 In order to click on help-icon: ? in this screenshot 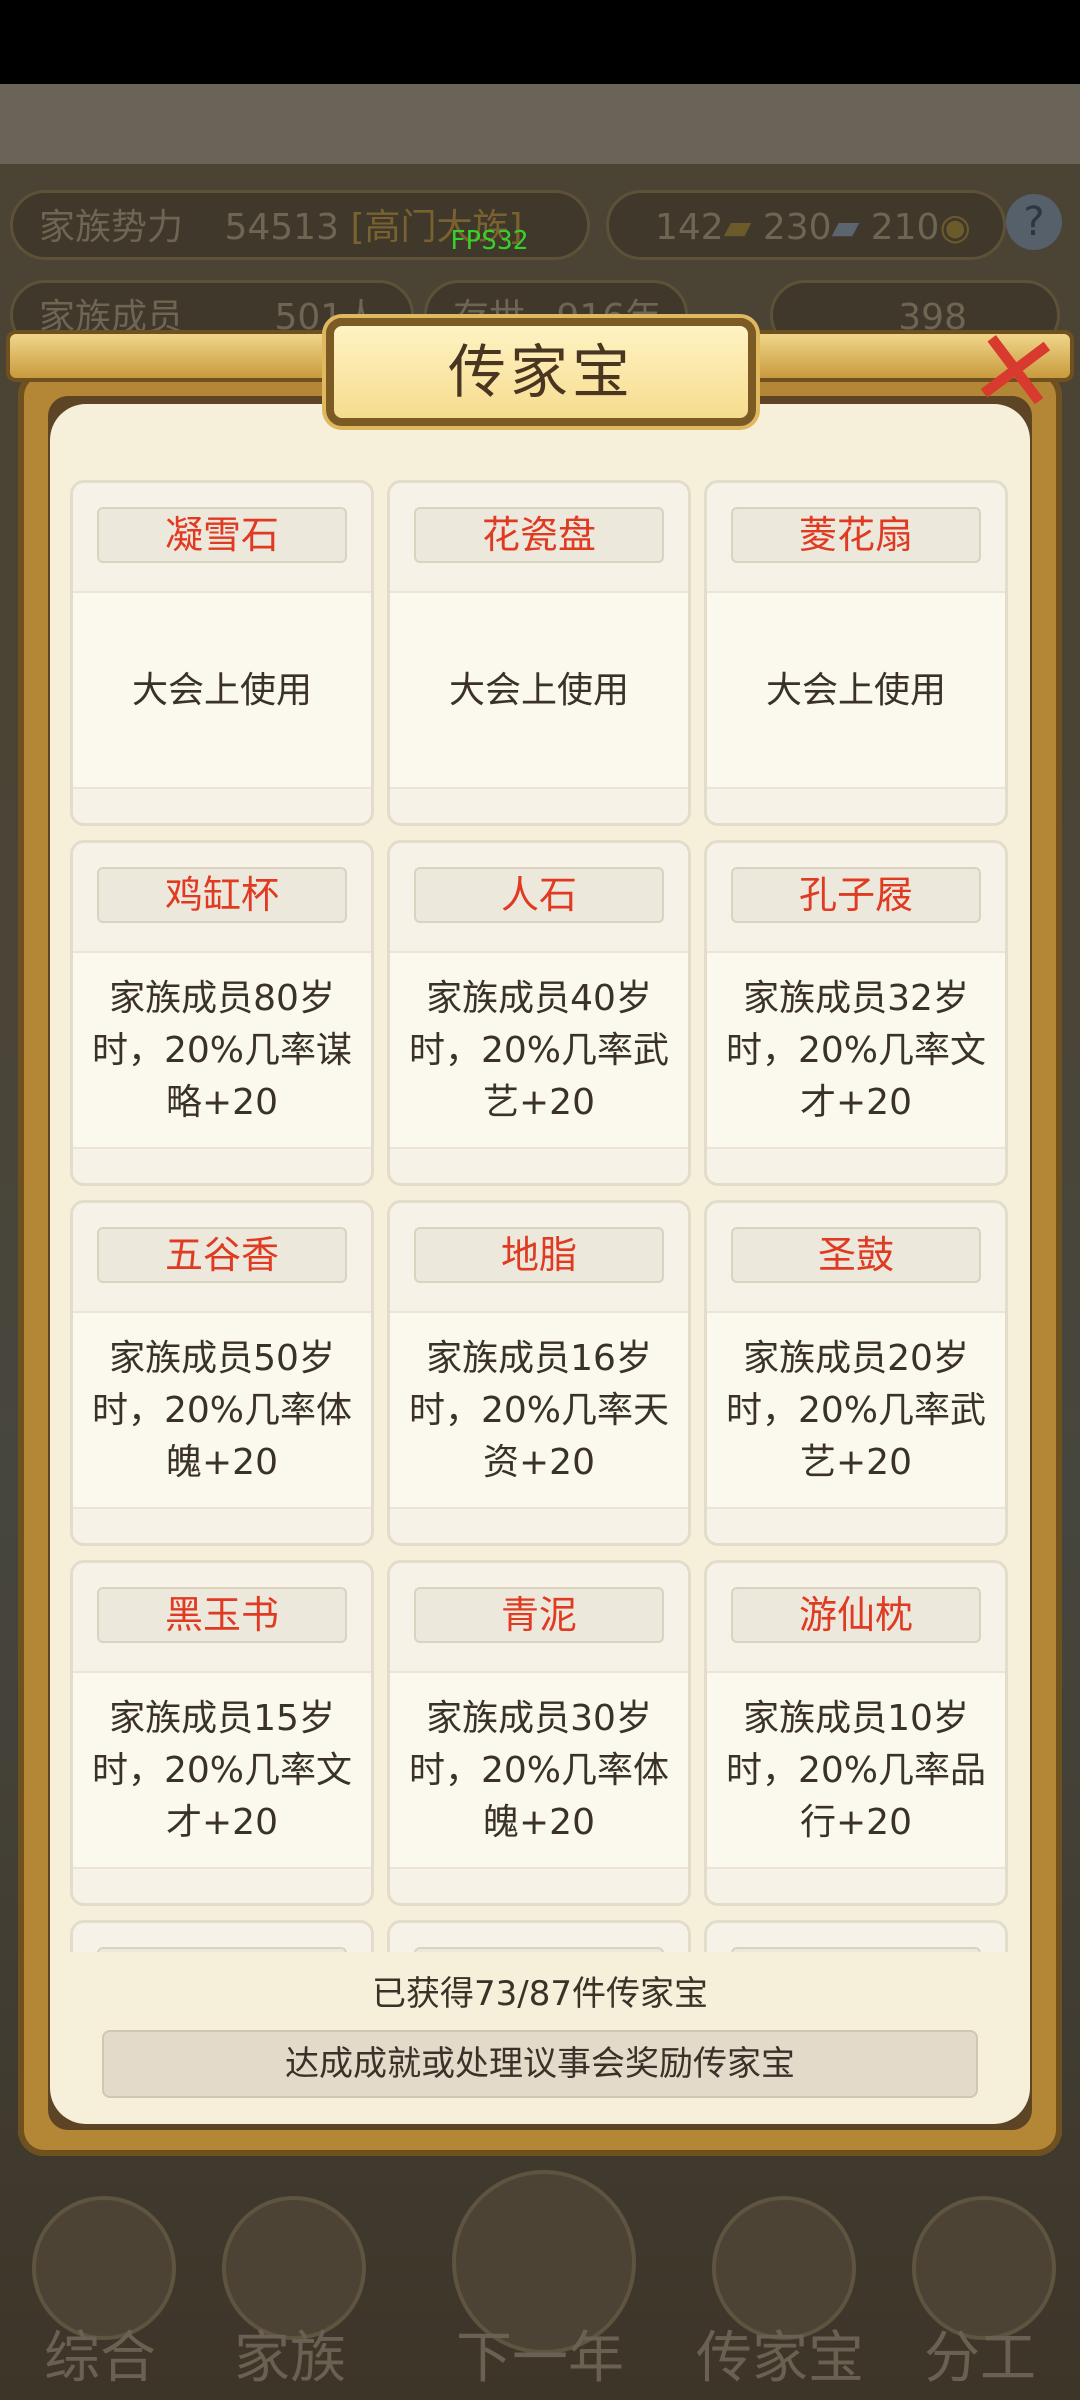, I will do `click(1034, 222)`.